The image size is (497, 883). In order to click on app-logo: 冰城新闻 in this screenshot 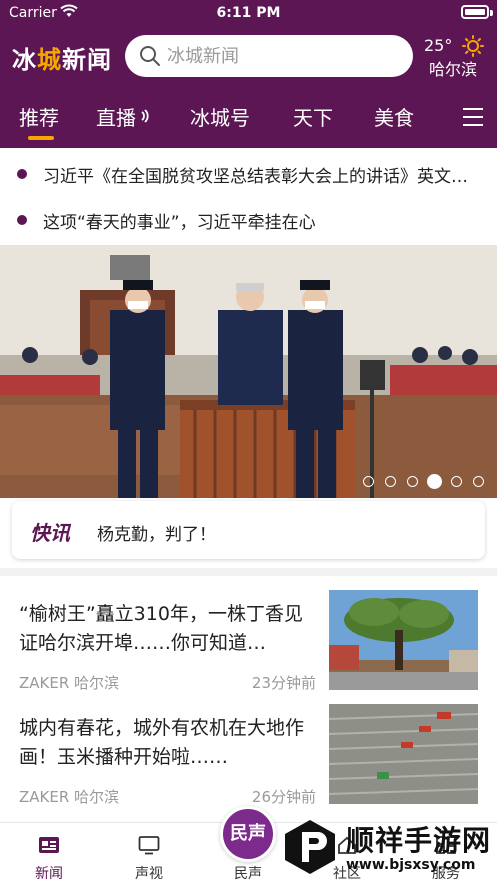, I will do `click(62, 60)`.